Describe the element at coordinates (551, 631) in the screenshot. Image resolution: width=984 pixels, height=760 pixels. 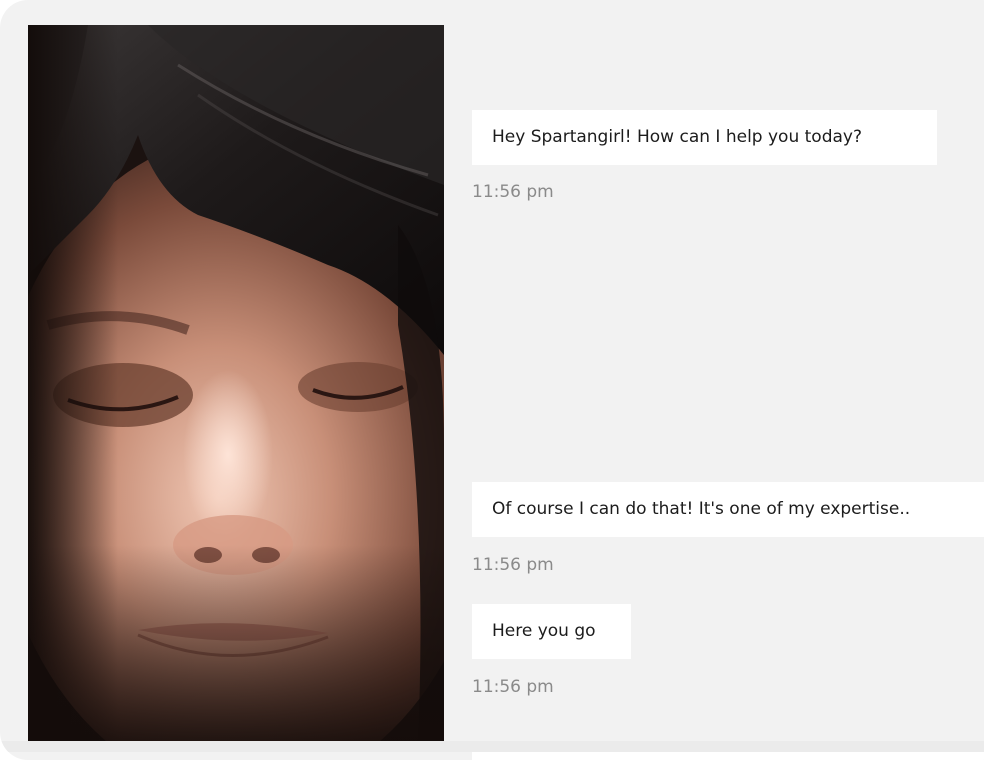
I see `message-bubble: Here you go` at that location.